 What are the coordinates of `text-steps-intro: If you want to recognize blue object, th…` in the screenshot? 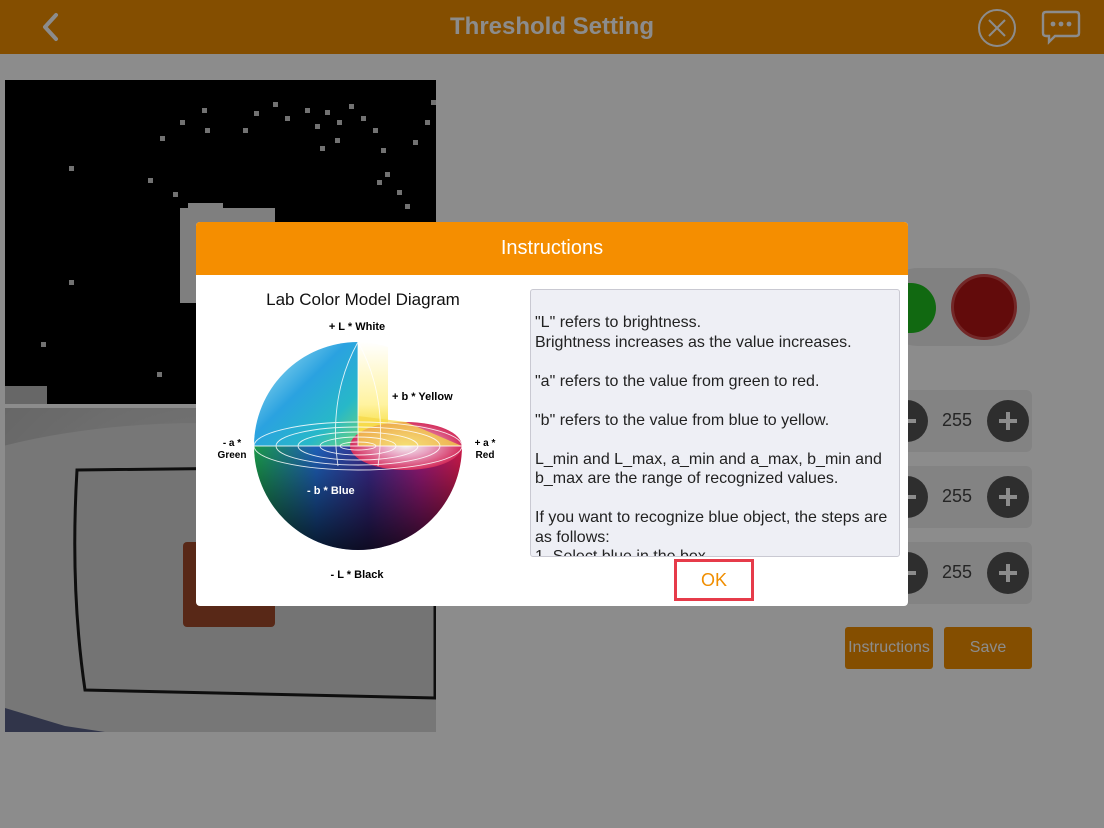 It's located at (711, 527).